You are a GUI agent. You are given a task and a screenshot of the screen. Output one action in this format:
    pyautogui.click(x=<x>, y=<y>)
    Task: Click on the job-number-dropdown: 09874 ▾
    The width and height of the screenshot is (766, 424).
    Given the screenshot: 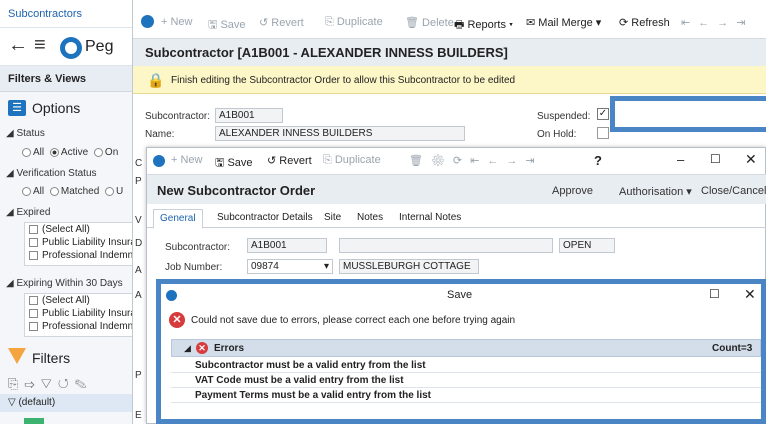 What is the action you would take?
    pyautogui.click(x=290, y=266)
    